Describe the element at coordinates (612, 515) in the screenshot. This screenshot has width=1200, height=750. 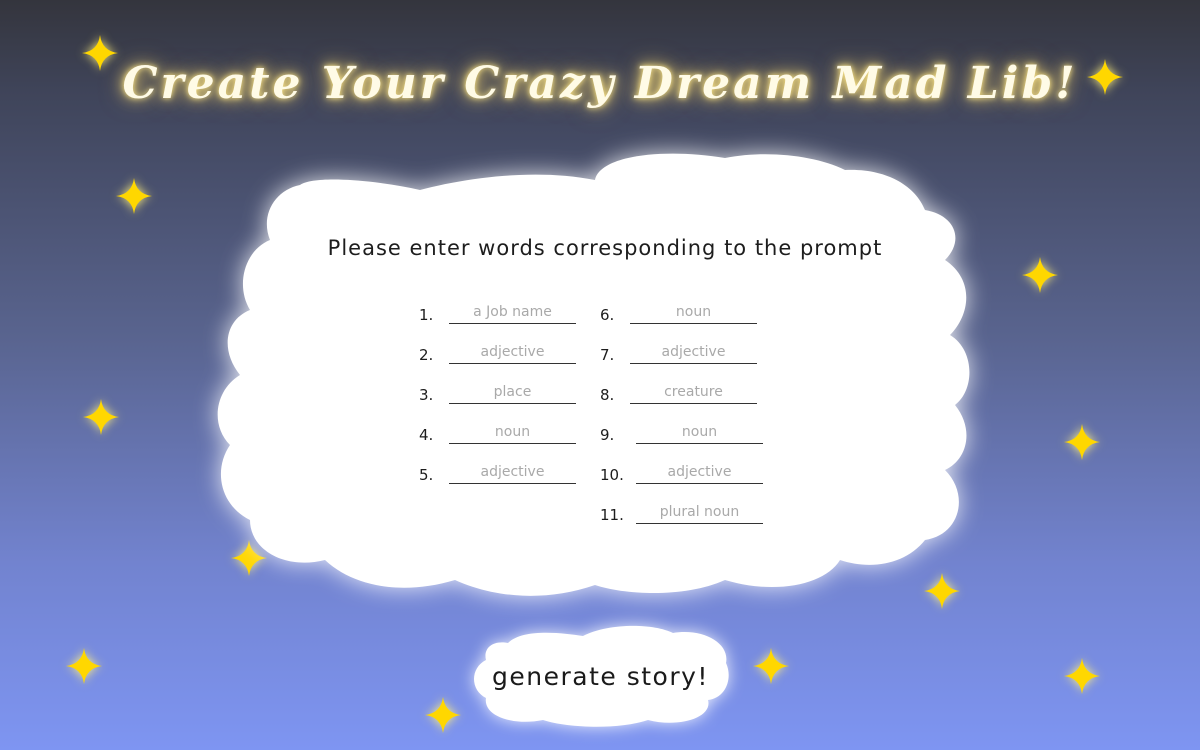
I see `field-number: 11.` at that location.